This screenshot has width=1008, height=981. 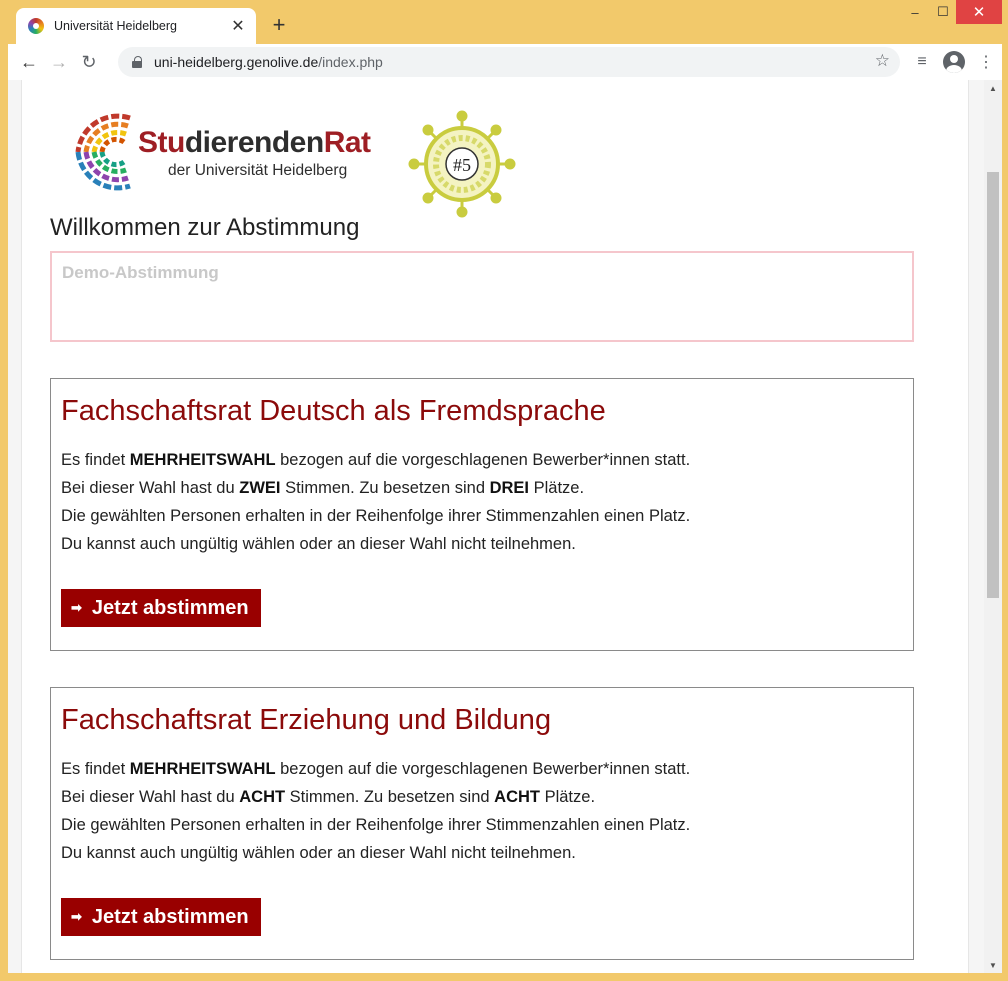 I want to click on maximize-icon: ☐, so click(x=943, y=11).